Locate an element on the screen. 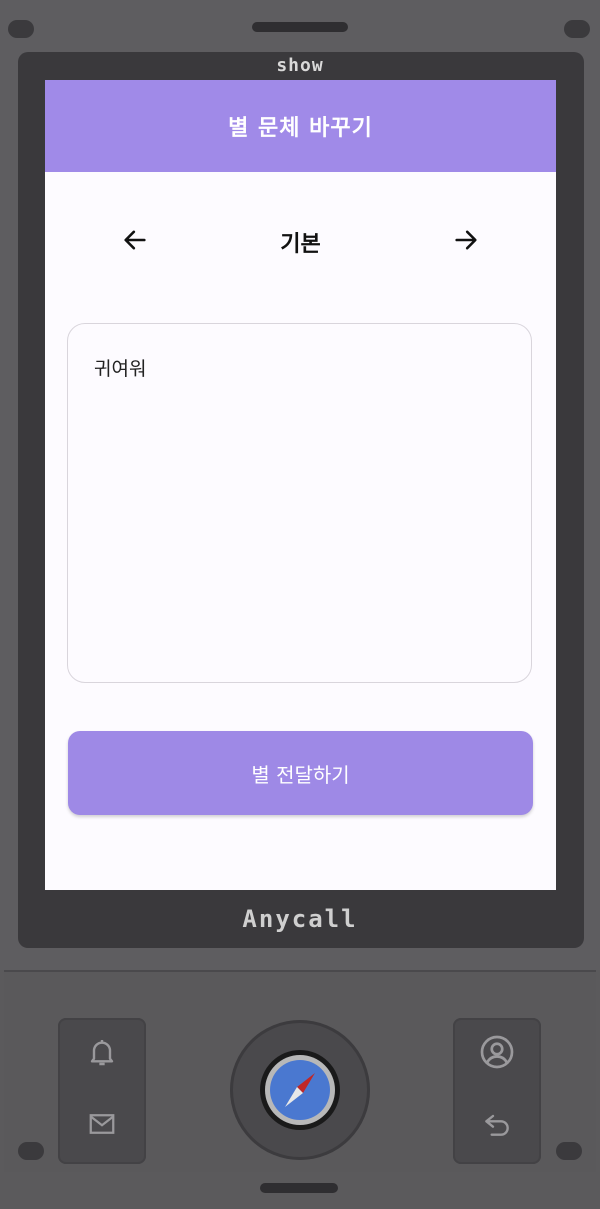 The width and height of the screenshot is (600, 1209). notification-button is located at coordinates (102, 1052).